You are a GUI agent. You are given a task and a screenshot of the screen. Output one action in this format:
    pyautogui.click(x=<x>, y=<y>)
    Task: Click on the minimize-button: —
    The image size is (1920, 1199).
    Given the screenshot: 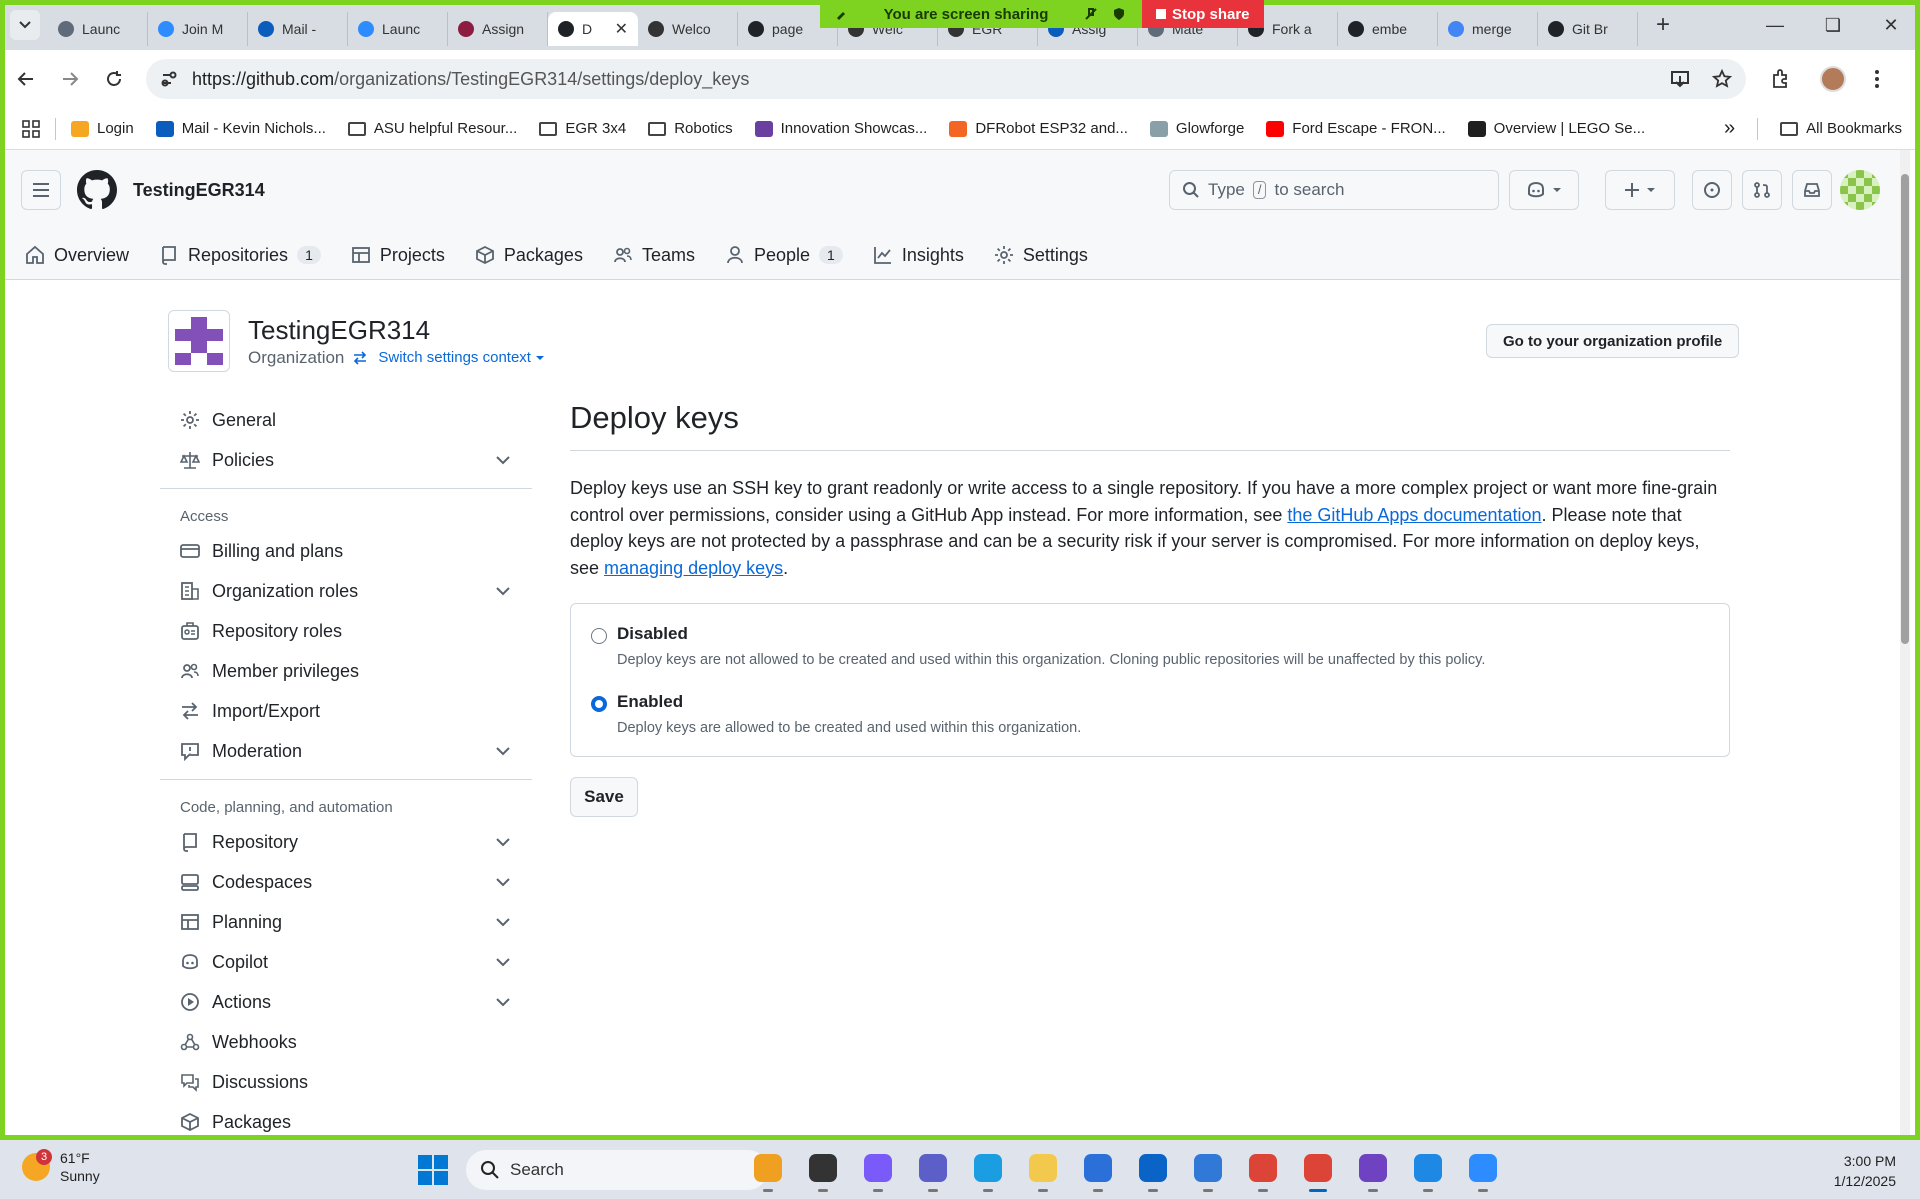 What is the action you would take?
    pyautogui.click(x=1775, y=25)
    